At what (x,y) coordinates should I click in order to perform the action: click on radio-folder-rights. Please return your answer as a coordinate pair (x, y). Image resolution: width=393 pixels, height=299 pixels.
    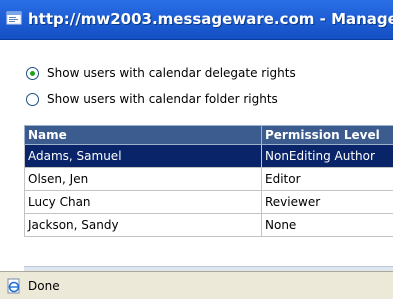
    Looking at the image, I should click on (32, 99).